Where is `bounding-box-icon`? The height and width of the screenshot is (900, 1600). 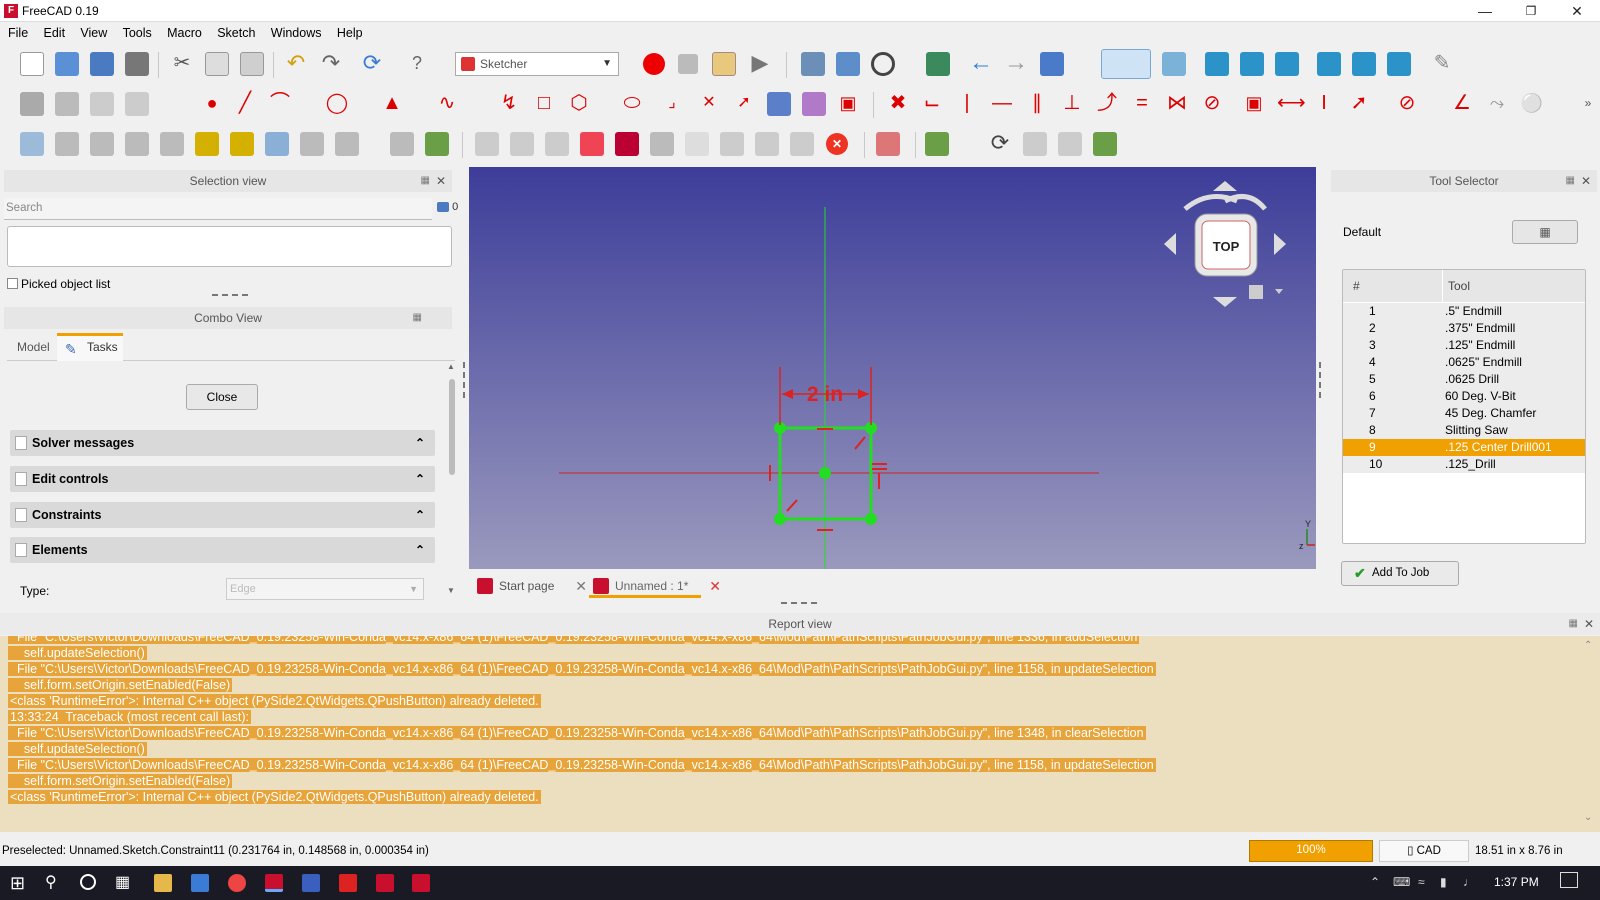 bounding-box-icon is located at coordinates (938, 64).